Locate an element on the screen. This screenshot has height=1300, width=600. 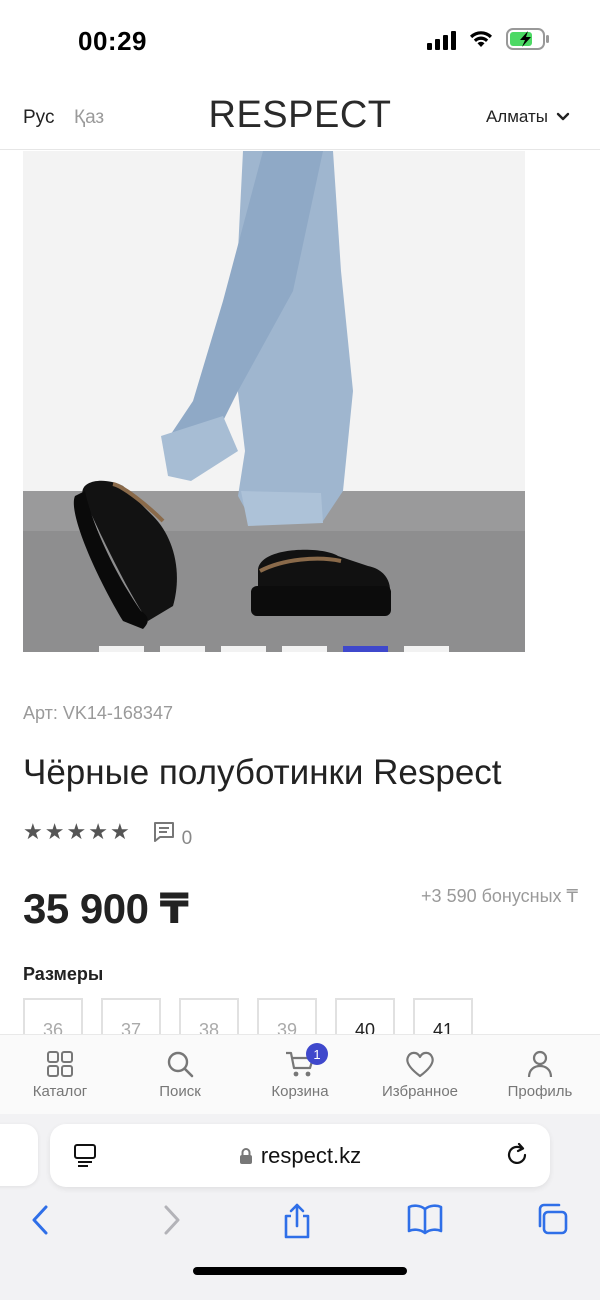
tab-profile: Профиль is located at coordinates (540, 1074).